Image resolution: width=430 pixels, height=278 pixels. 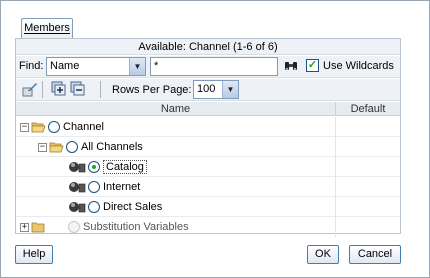 I want to click on find-field-value: Name, so click(x=65, y=66).